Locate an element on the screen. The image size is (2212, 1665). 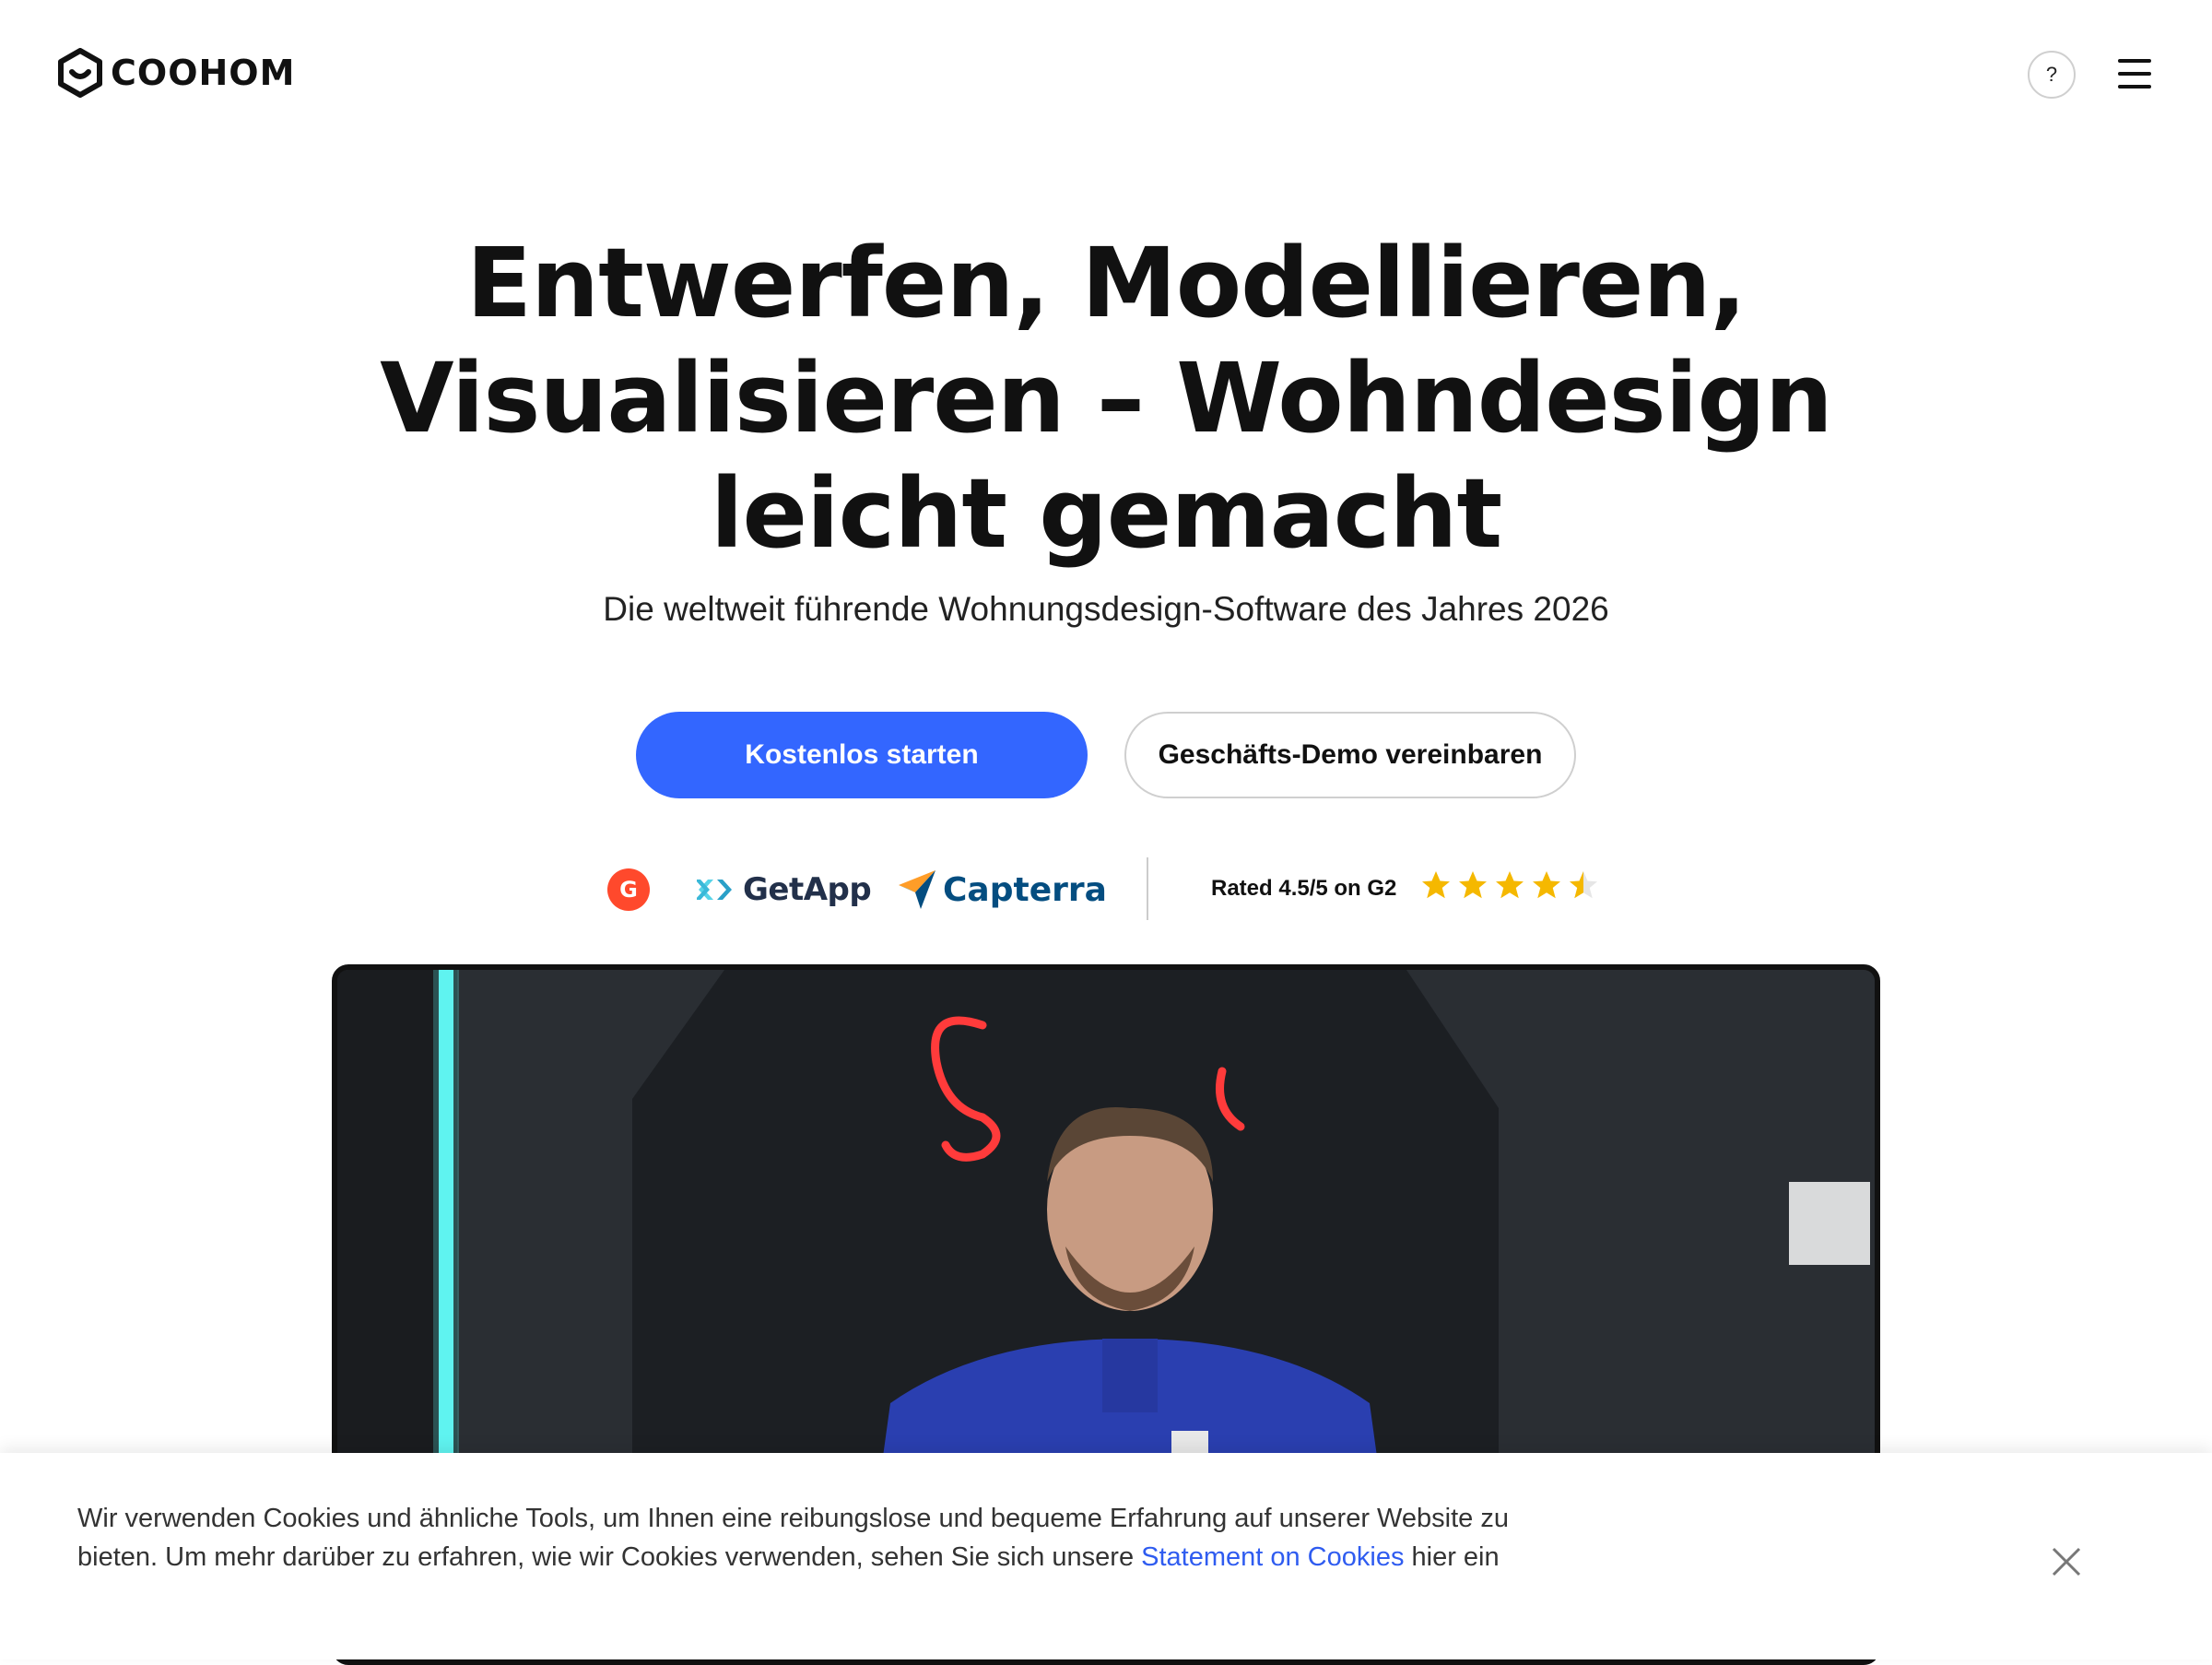
hero-title-line: Visualisieren – Wohndesign is located at coordinates (1106, 398).